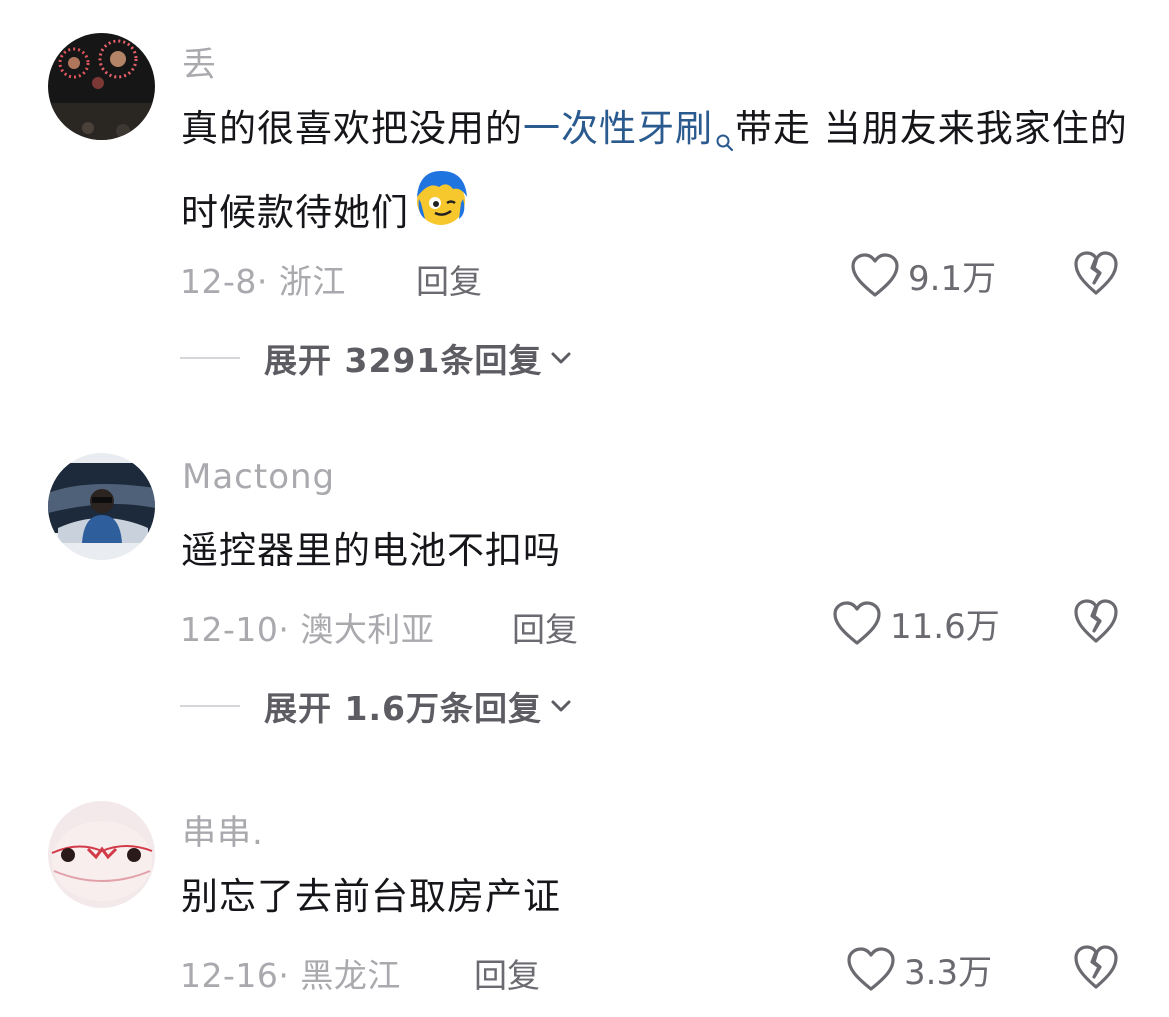 The width and height of the screenshot is (1169, 1017). I want to click on like-count: 9.1万, so click(952, 279).